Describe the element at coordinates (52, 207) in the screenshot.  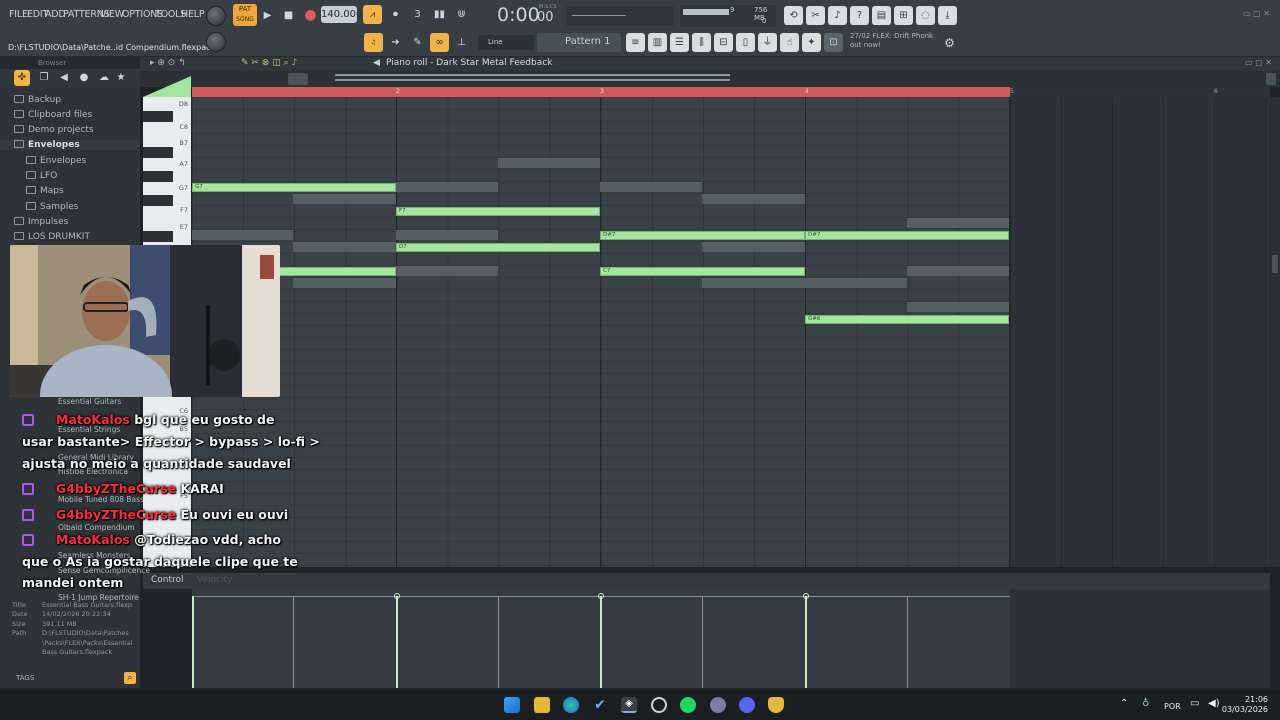
I see `tree-item-samples: Samples` at that location.